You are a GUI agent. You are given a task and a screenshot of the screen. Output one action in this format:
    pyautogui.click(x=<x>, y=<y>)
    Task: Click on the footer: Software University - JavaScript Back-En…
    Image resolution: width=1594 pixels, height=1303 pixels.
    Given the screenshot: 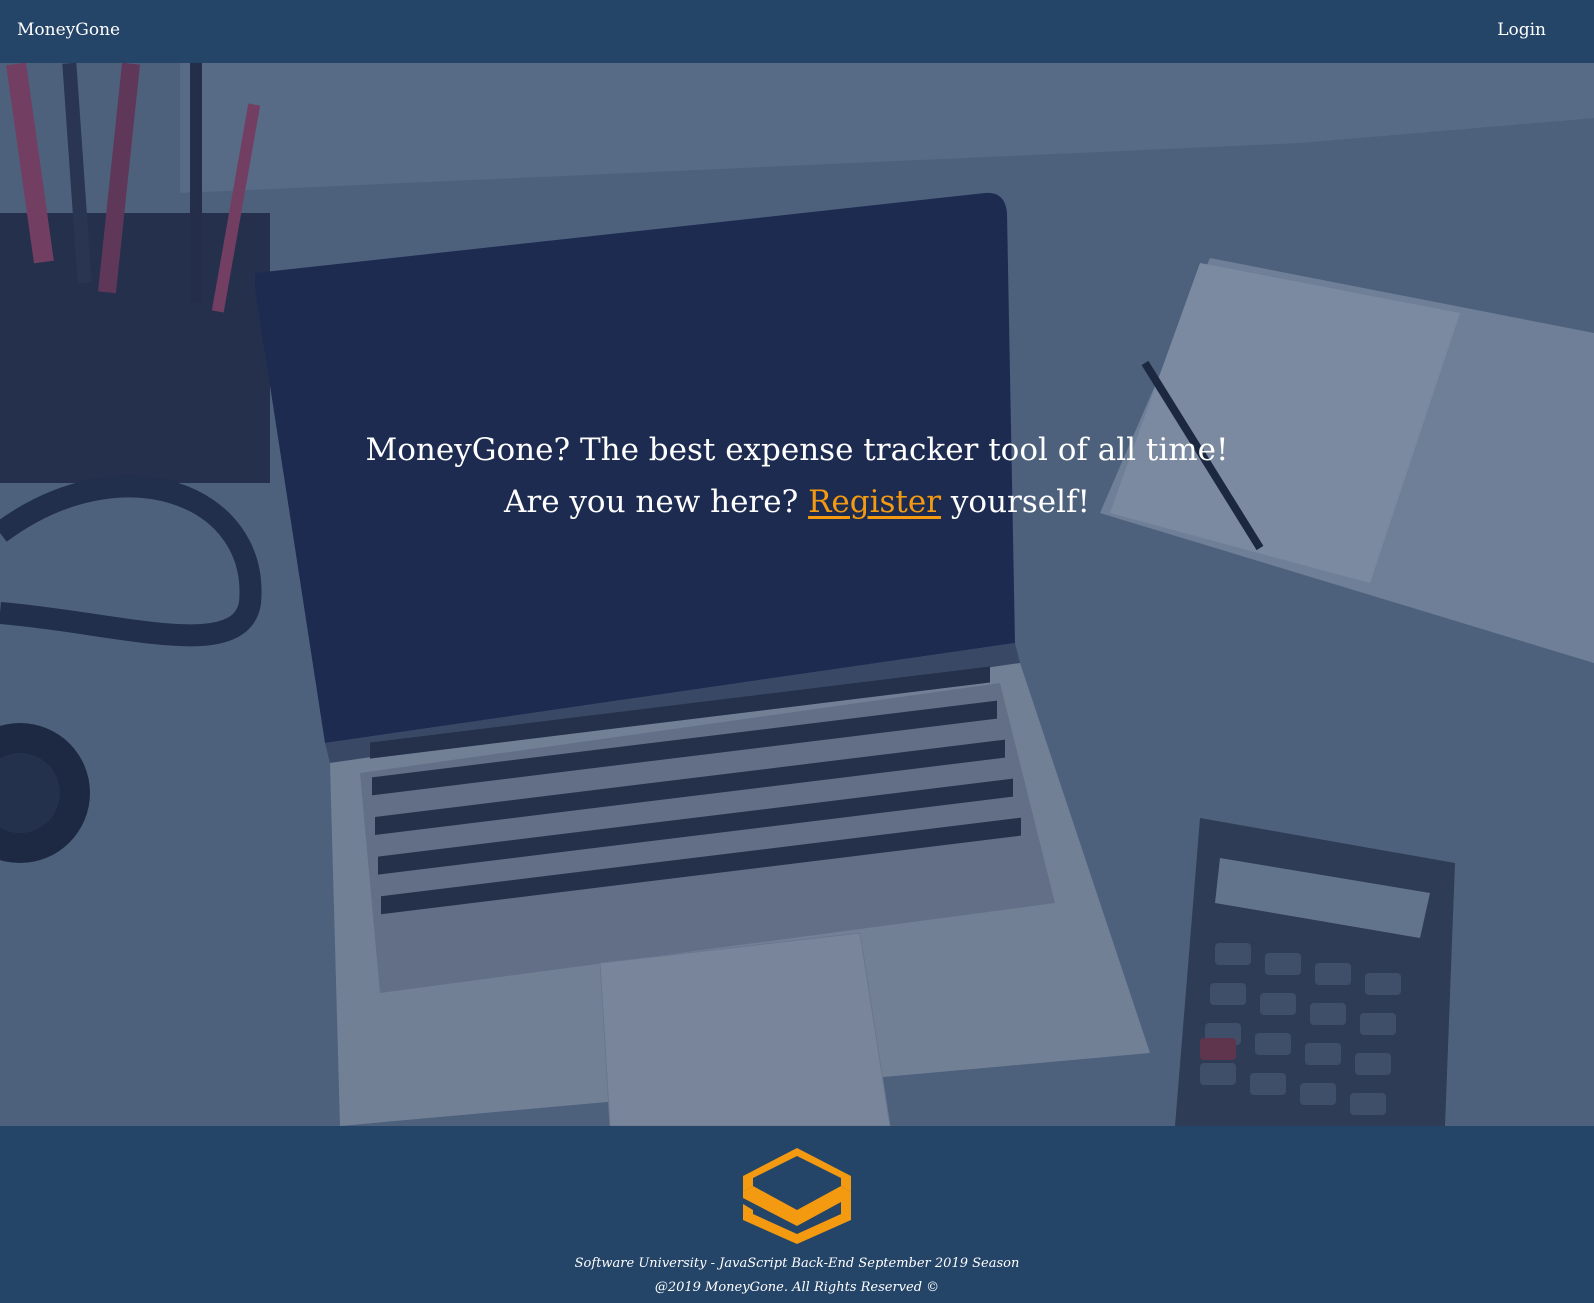 What is the action you would take?
    pyautogui.click(x=797, y=1214)
    